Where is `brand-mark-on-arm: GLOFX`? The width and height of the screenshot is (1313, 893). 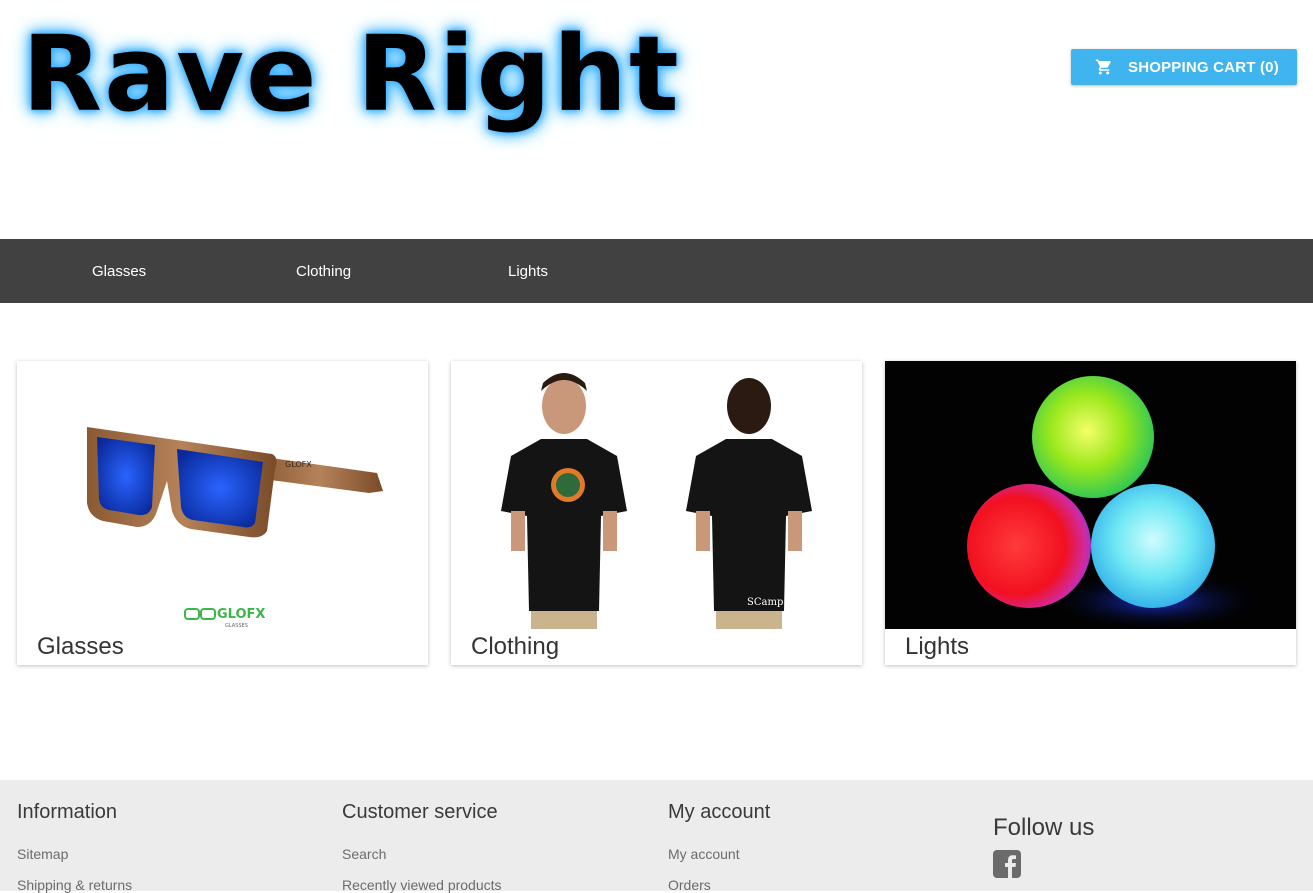
brand-mark-on-arm: GLOFX is located at coordinates (298, 464).